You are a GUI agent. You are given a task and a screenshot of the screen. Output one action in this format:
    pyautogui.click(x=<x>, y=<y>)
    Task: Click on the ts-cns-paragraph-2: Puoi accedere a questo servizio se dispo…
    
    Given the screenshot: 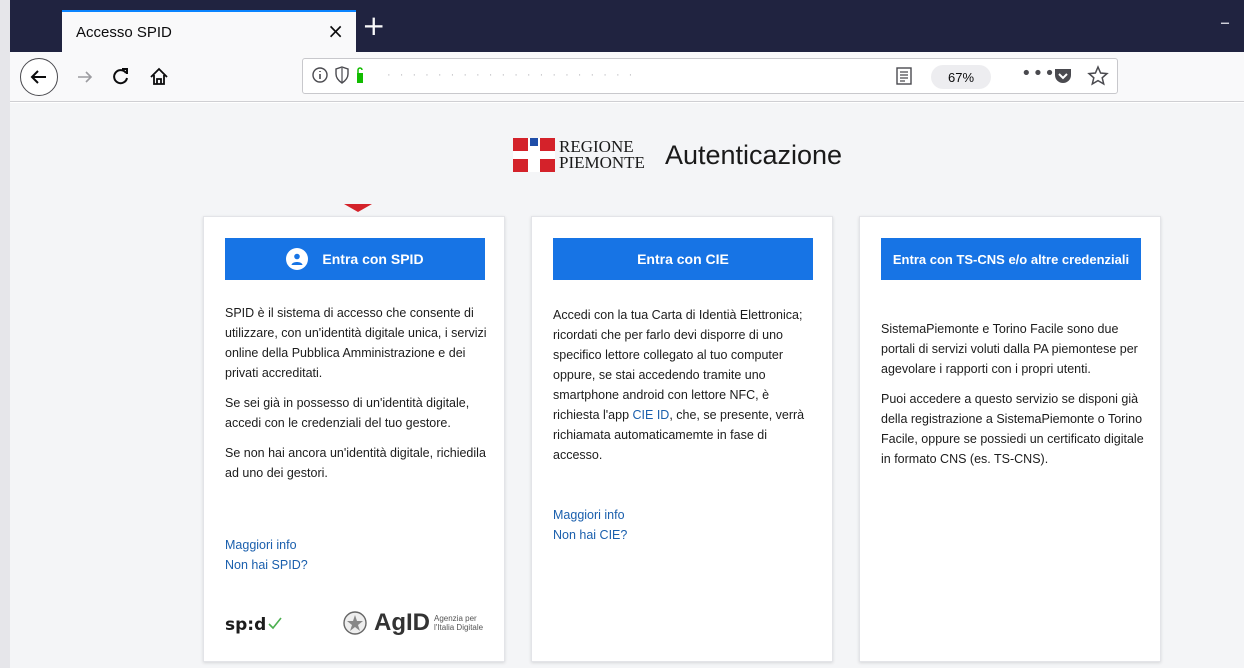 What is the action you would take?
    pyautogui.click(x=1012, y=429)
    